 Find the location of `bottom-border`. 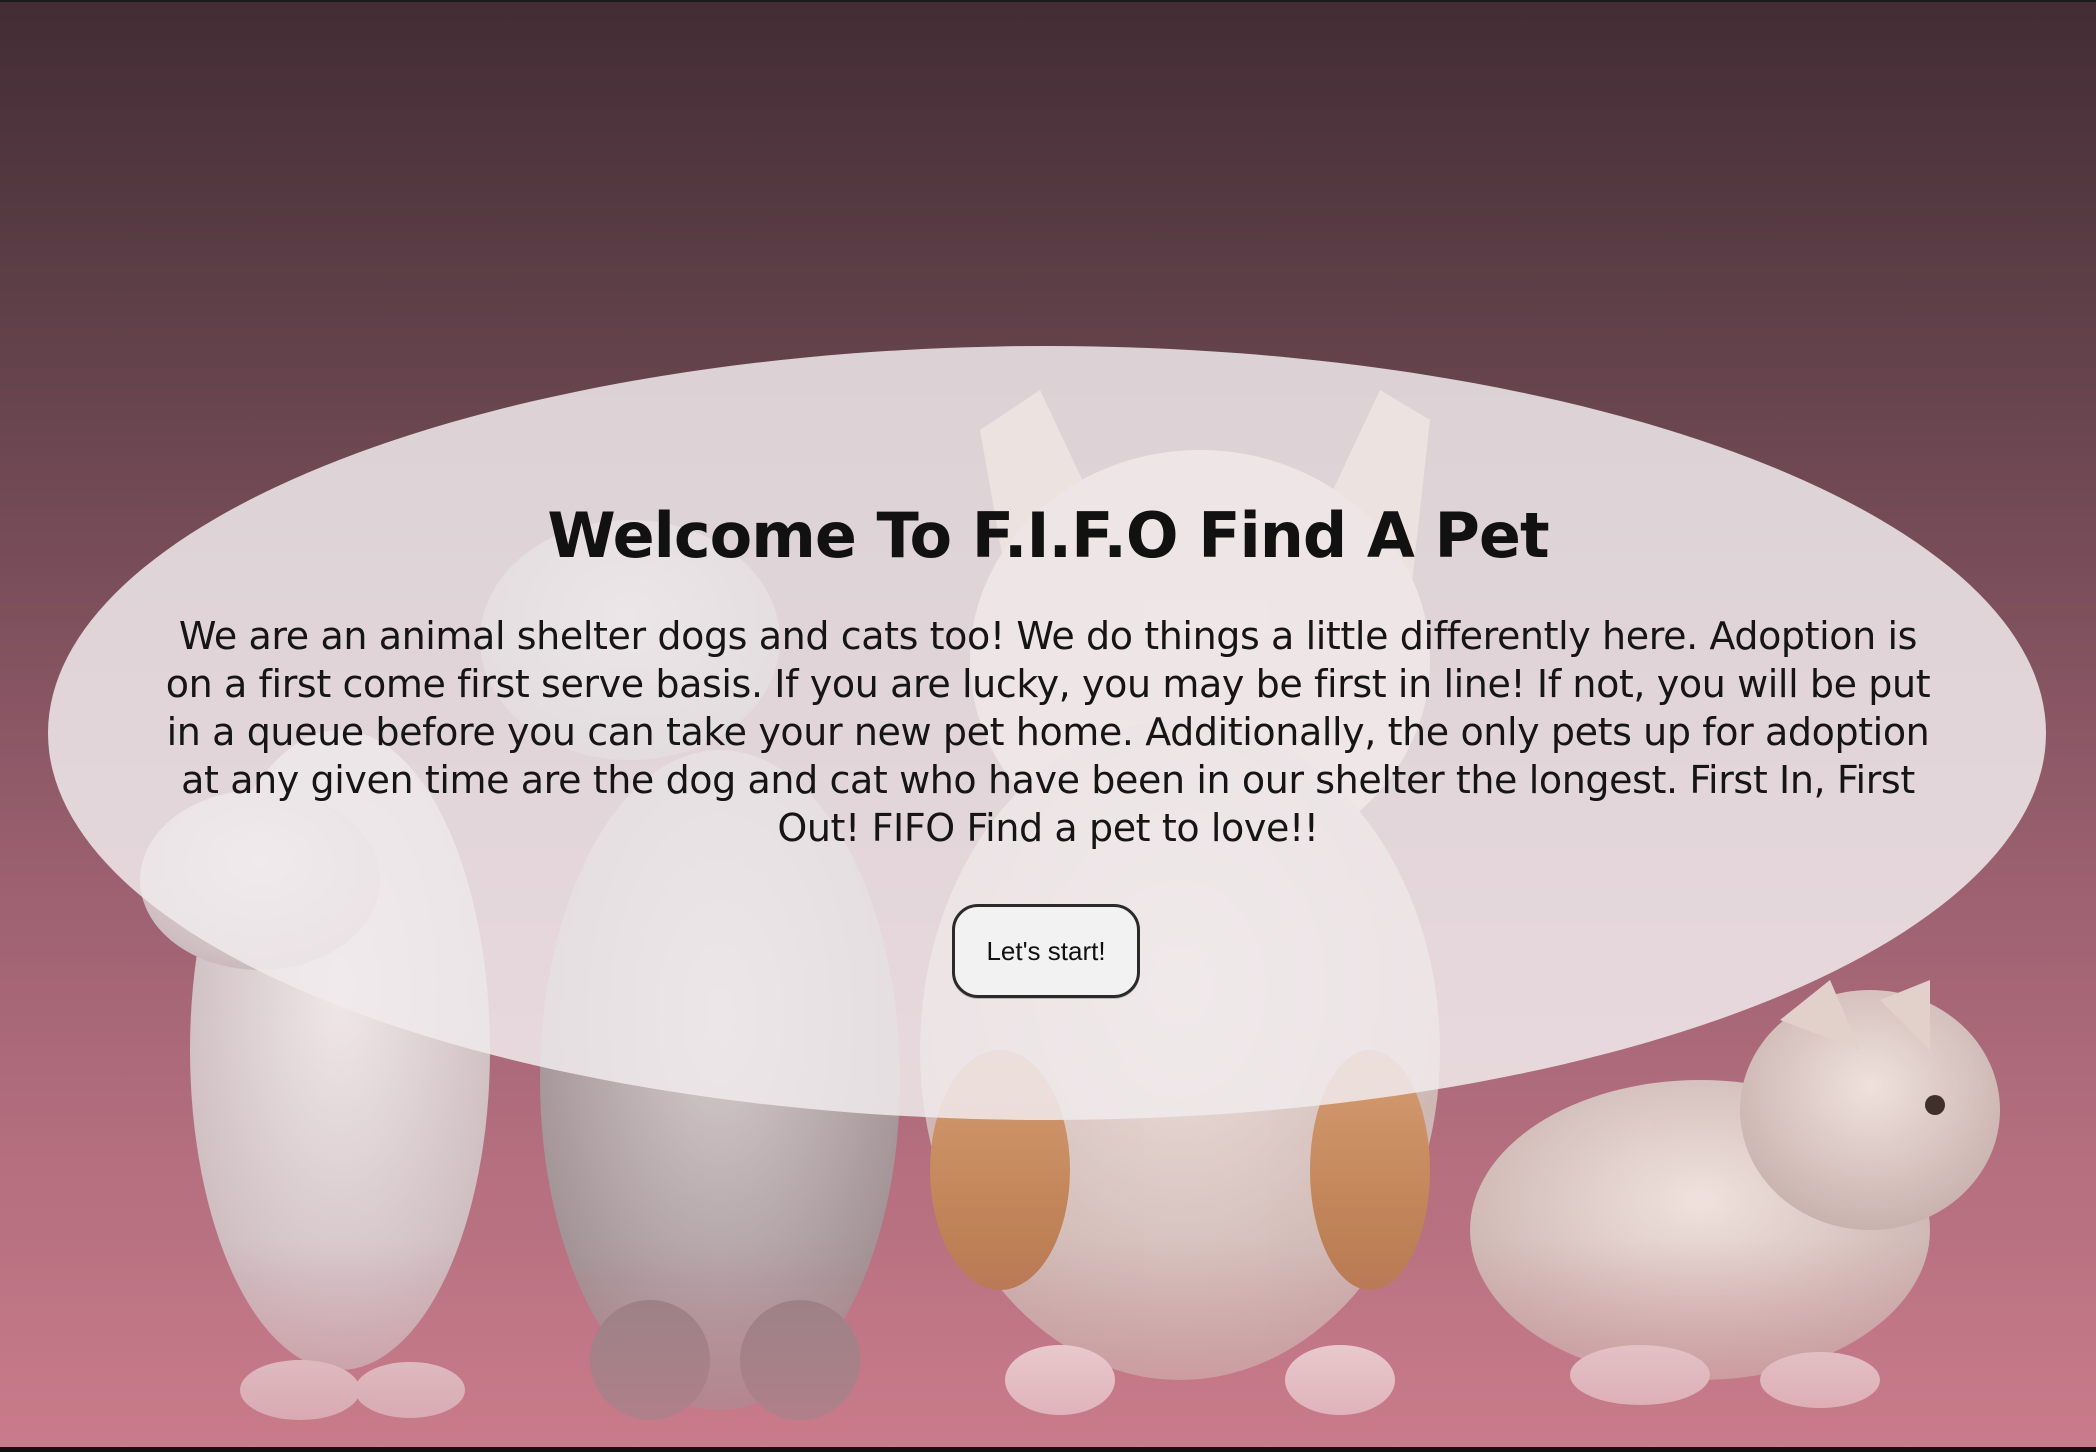

bottom-border is located at coordinates (1048, 1449).